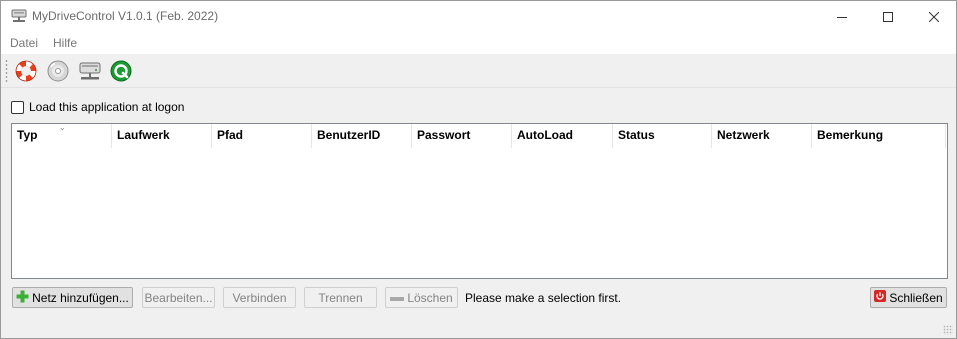 Image resolution: width=957 pixels, height=339 pixels. Describe the element at coordinates (916, 297) in the screenshot. I see `close-label: Schließen` at that location.